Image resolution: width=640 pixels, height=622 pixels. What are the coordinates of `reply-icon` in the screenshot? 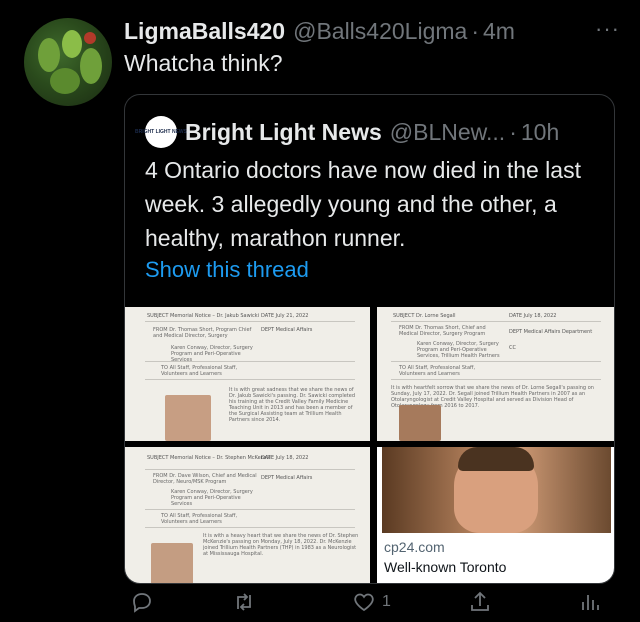 It's located at (142, 603).